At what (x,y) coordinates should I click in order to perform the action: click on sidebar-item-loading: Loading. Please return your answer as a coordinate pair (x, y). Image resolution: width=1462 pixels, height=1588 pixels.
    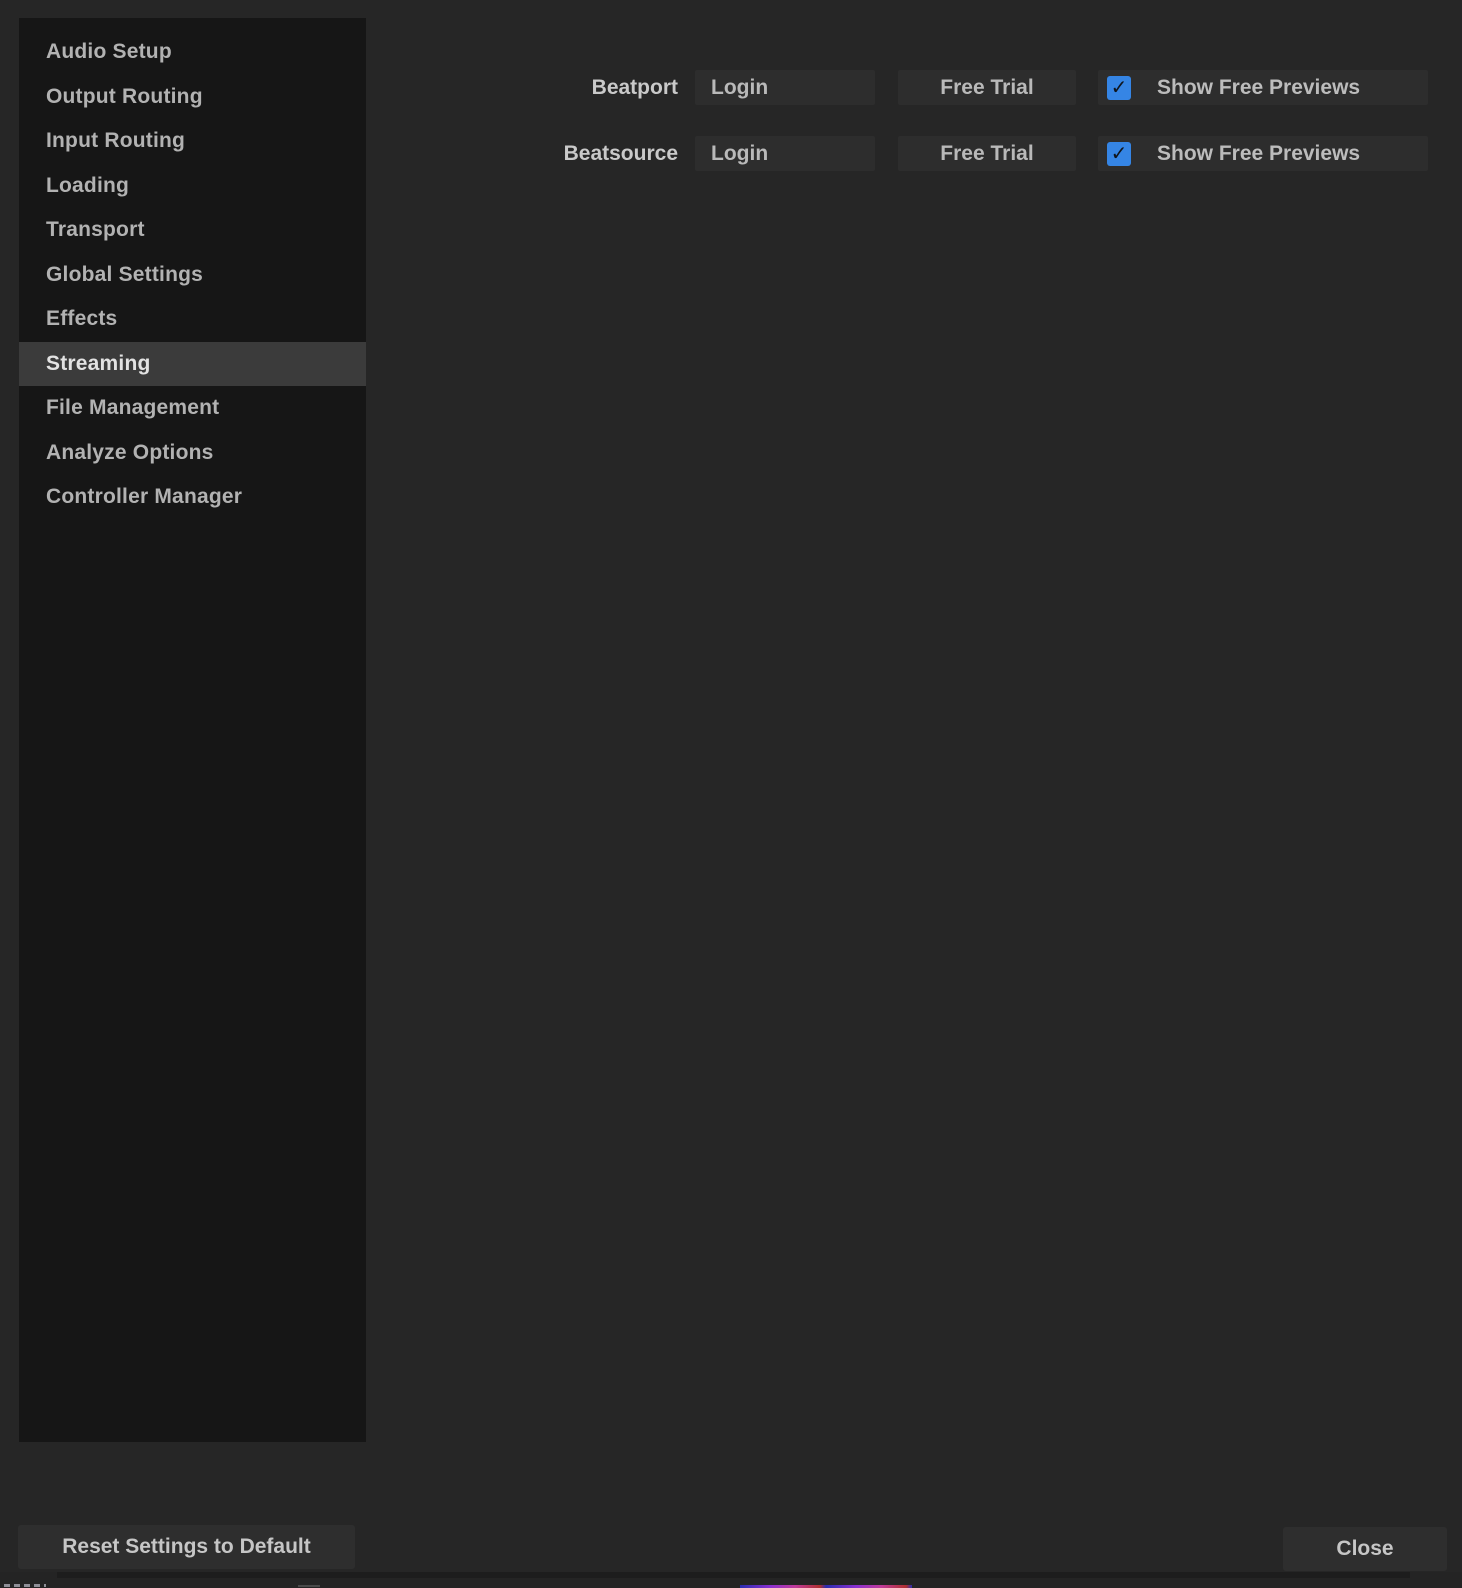
    Looking at the image, I should click on (192, 186).